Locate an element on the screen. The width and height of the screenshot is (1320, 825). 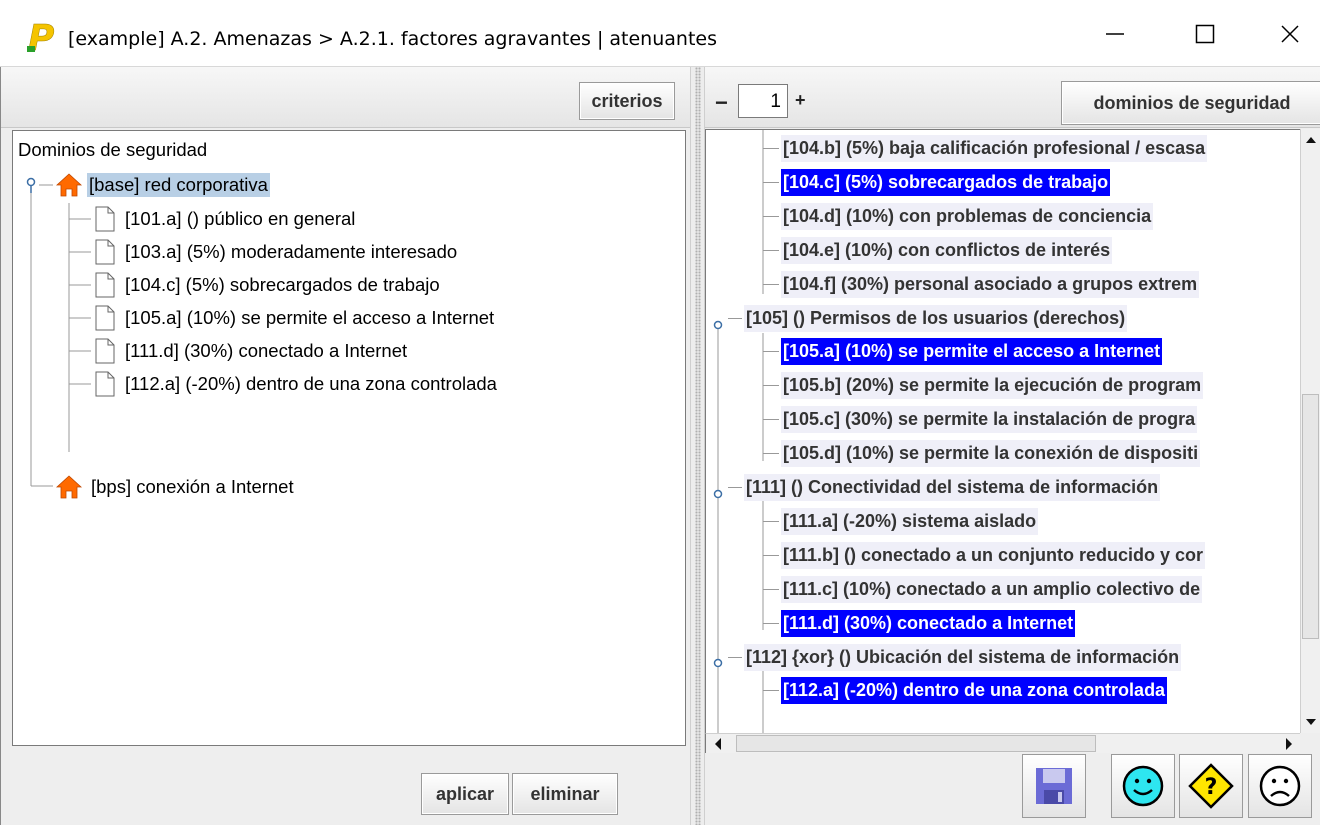
split-pane-divider is located at coordinates (697, 446).